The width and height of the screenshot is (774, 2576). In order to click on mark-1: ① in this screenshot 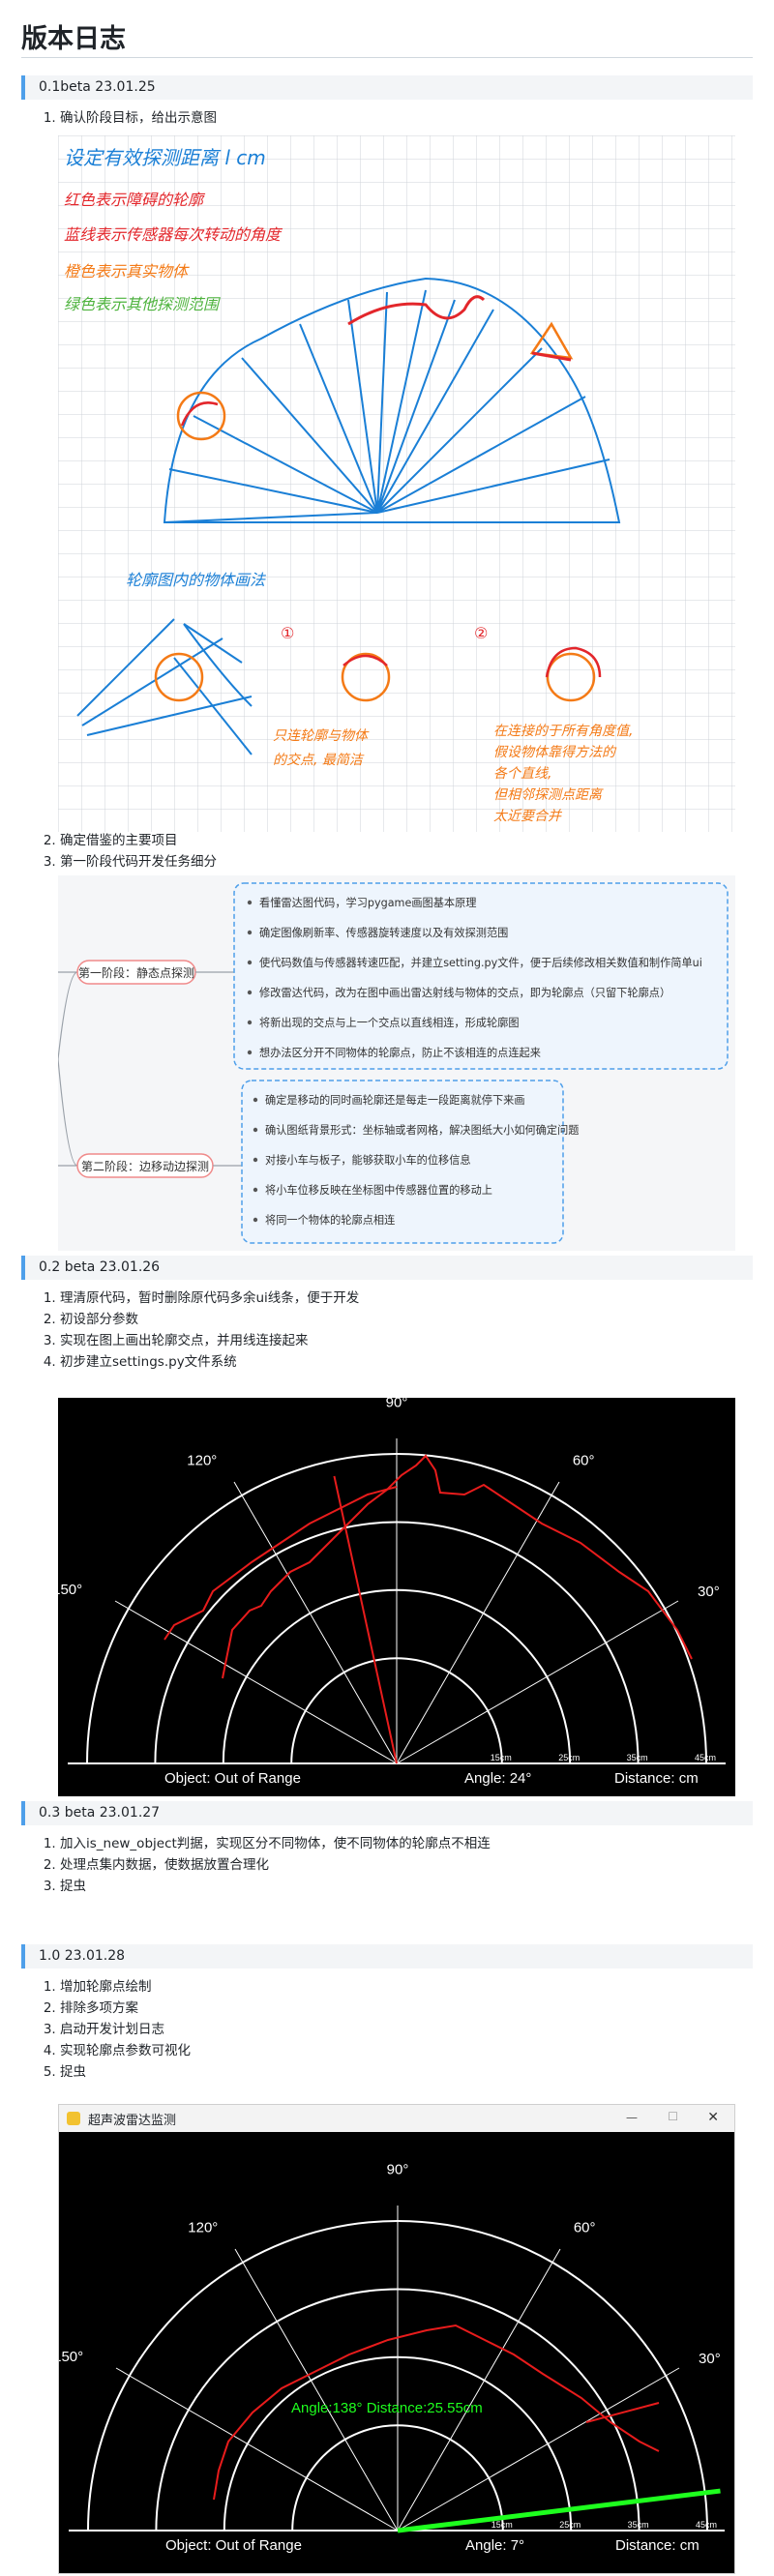, I will do `click(287, 633)`.